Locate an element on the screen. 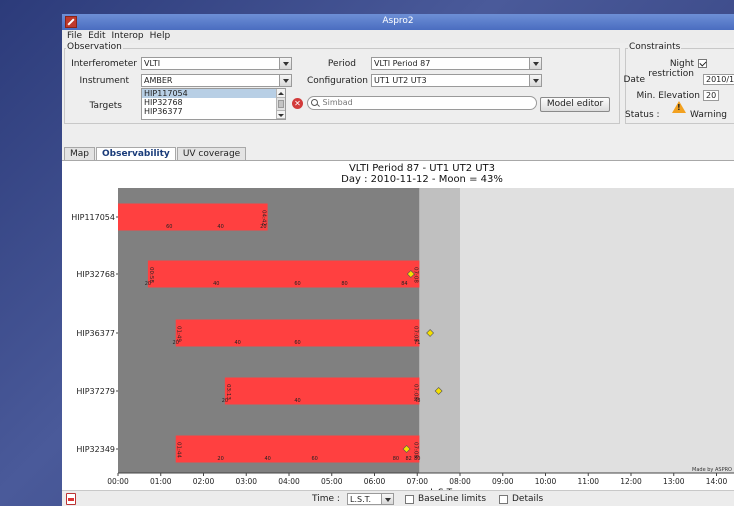  x-tick-label-9: 09:00 is located at coordinates (503, 481).